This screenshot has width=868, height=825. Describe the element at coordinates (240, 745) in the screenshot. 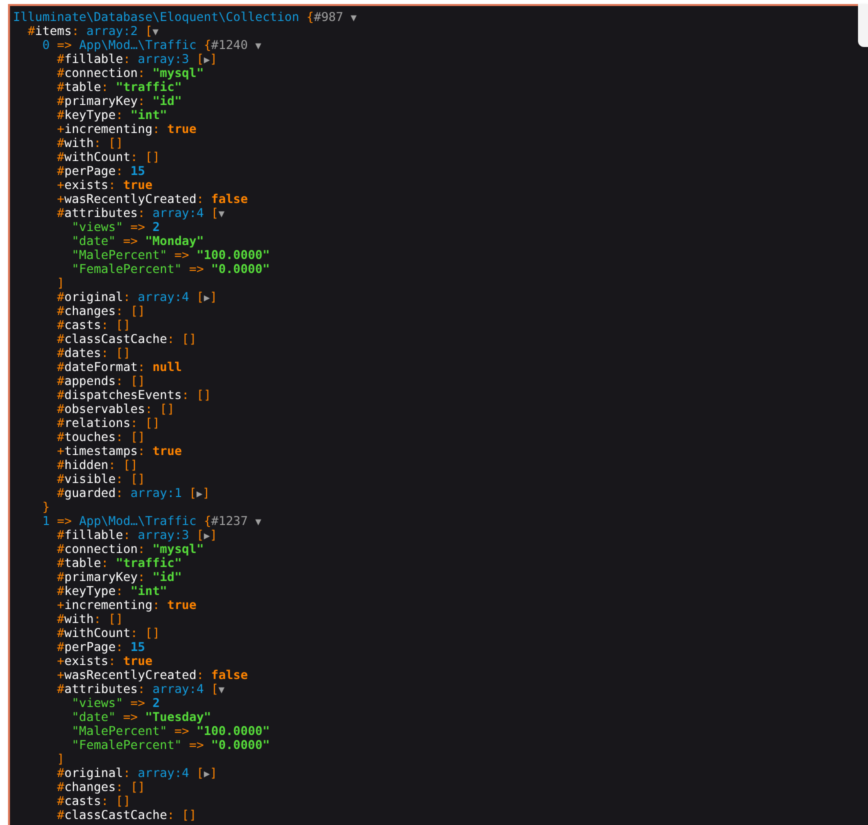

I see `value-text: "0.0000"` at that location.